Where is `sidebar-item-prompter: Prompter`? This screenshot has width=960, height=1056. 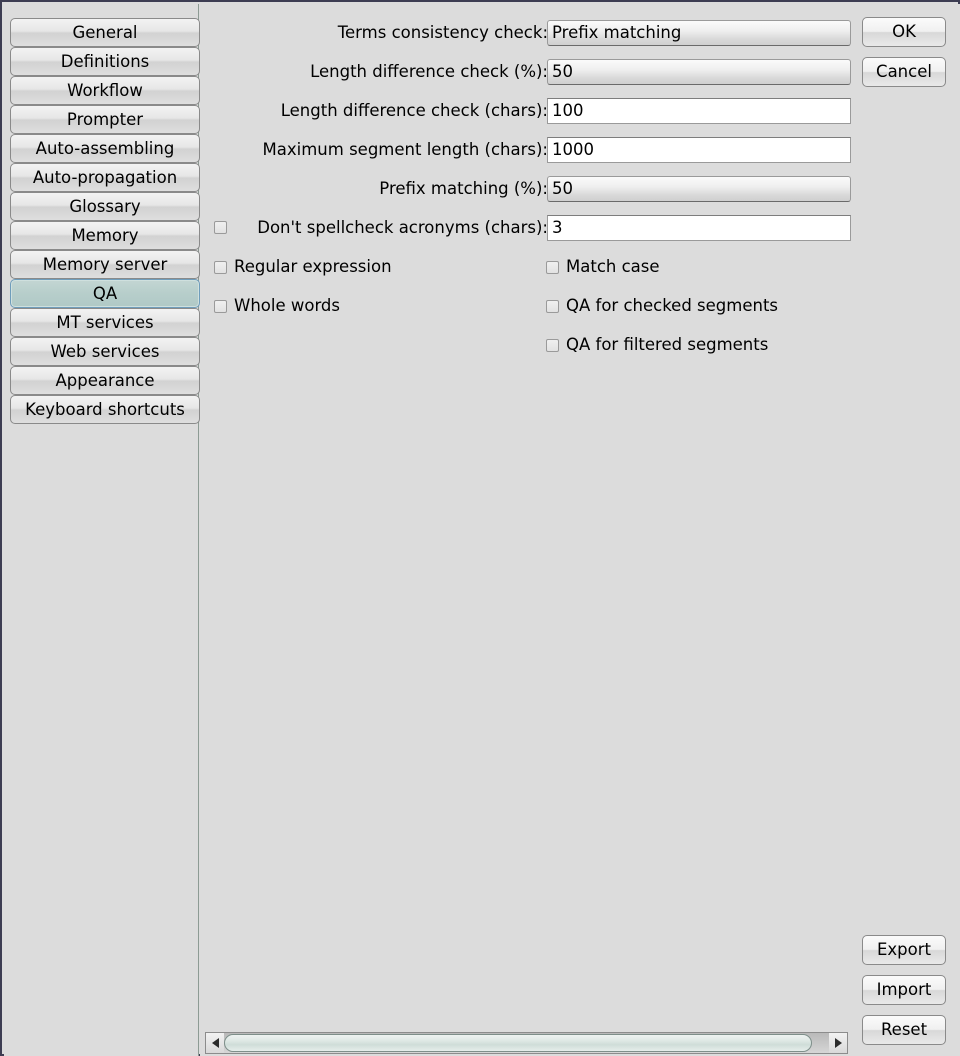 sidebar-item-prompter: Prompter is located at coordinates (105, 119).